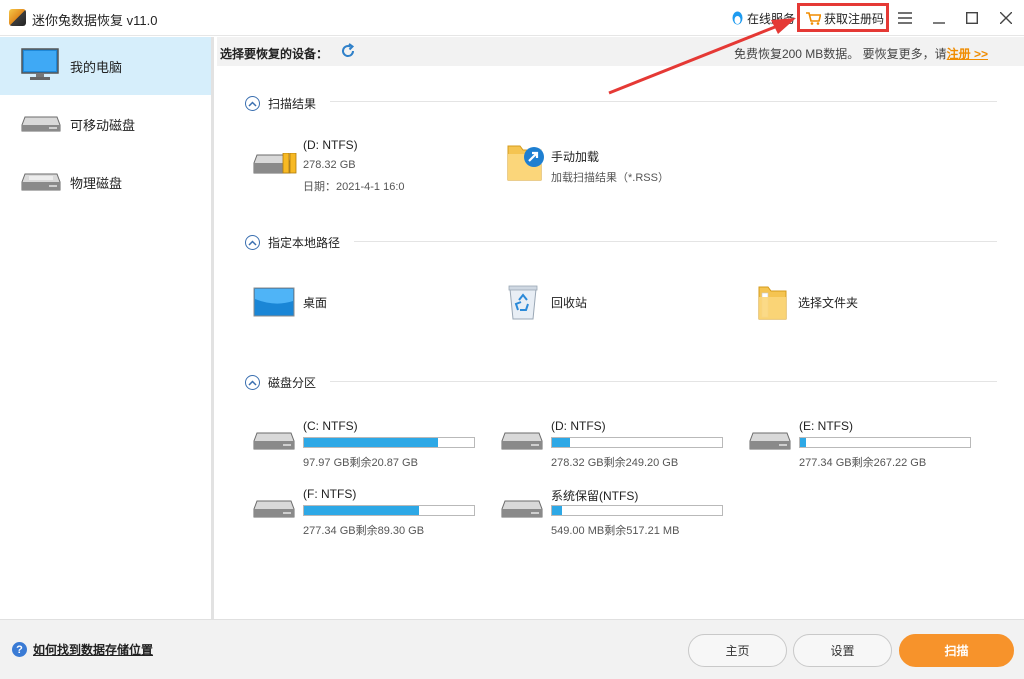 Image resolution: width=1024 pixels, height=679 pixels. Describe the element at coordinates (610, 178) in the screenshot. I see `manual-load-subtitle: 加载扫描结果（*.RSS）` at that location.